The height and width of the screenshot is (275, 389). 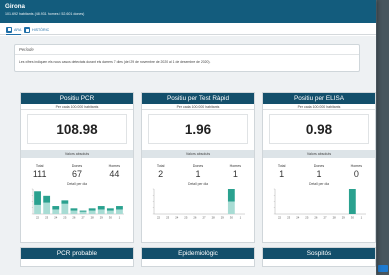 I want to click on card-epidemiologic: Epidemiològic, so click(x=198, y=257).